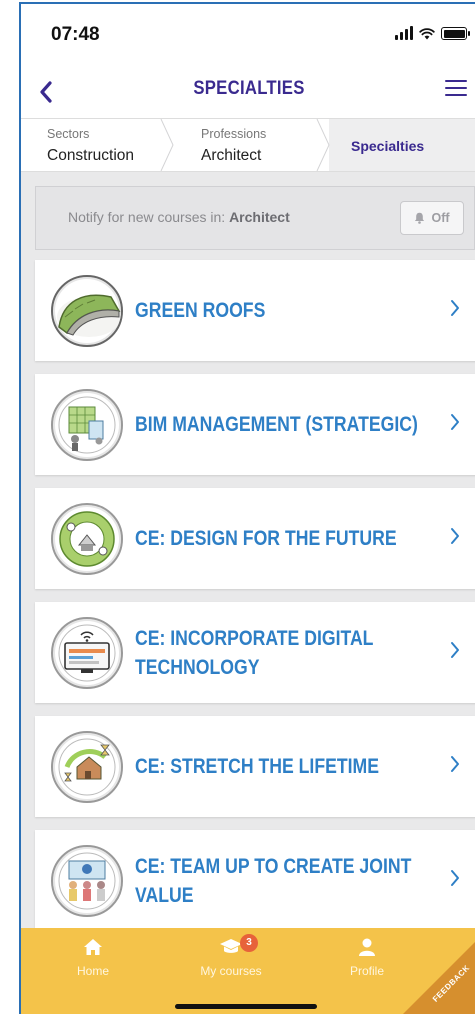  Describe the element at coordinates (427, 34) in the screenshot. I see `wifi-icon` at that location.